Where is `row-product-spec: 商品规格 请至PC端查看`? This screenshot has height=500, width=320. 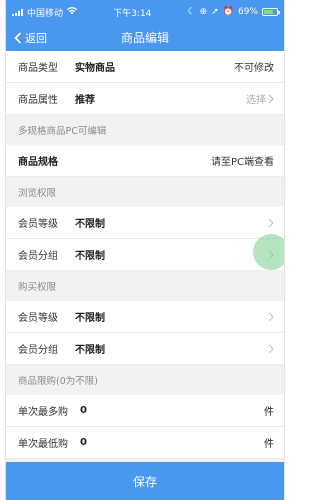
row-product-spec: 商品规格 请至PC端查看 is located at coordinates (145, 161).